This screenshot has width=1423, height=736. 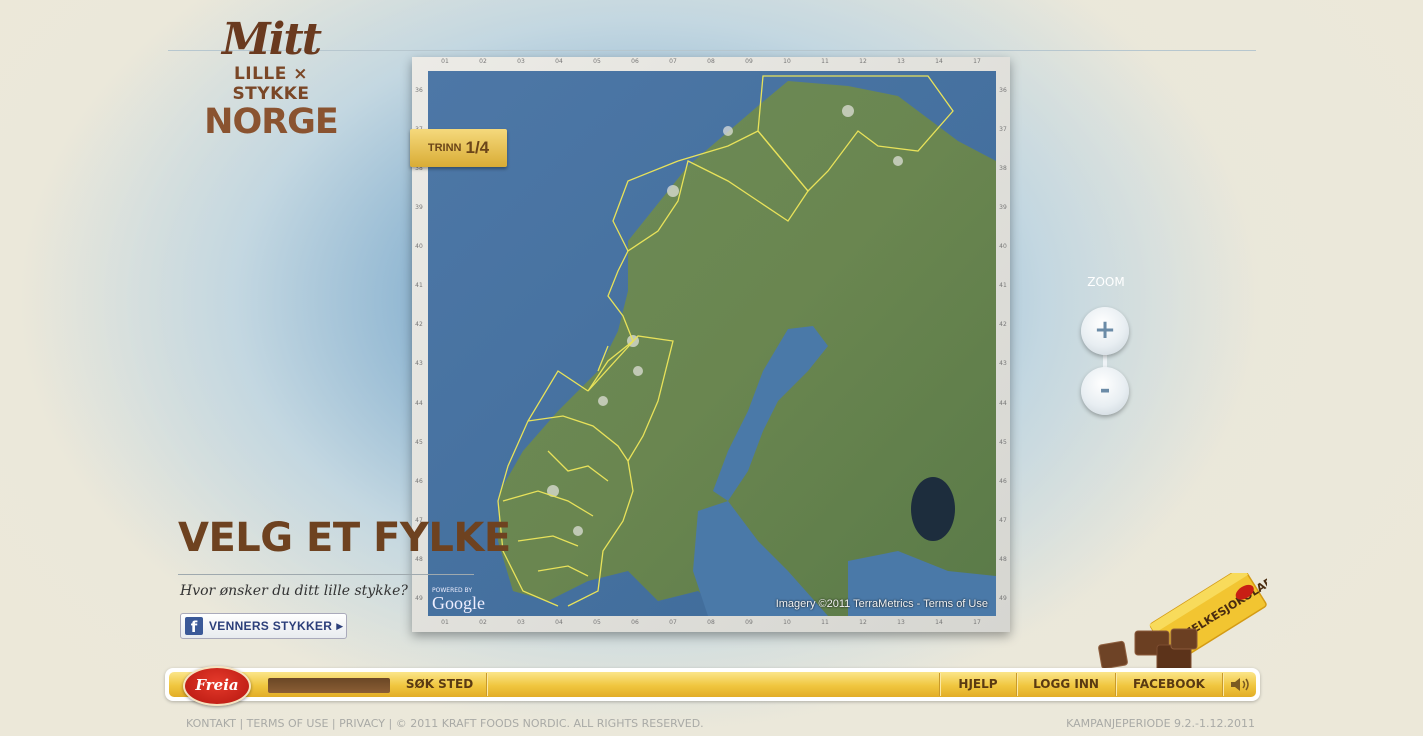 I want to click on zoom-in-button: +, so click(x=1105, y=331).